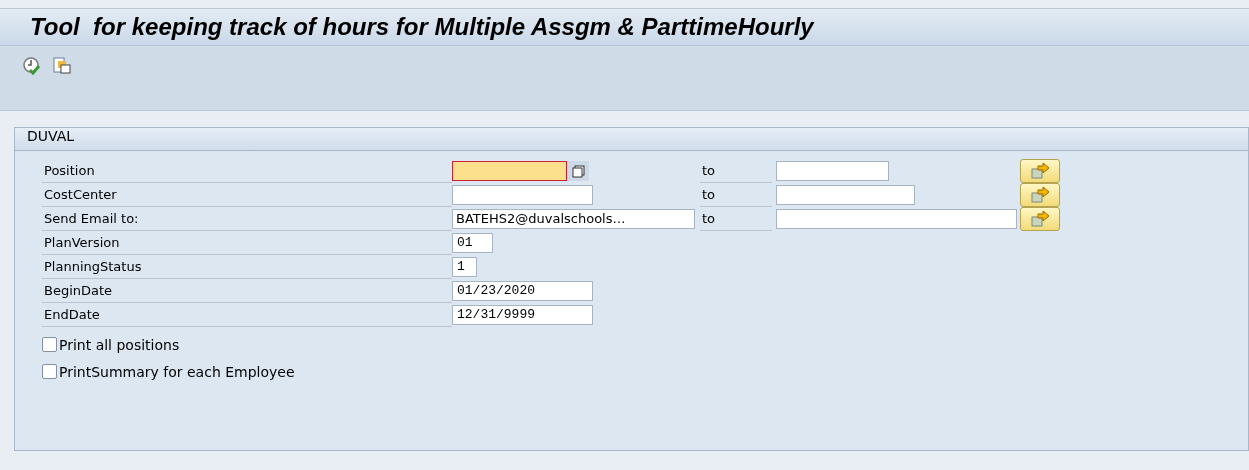  What do you see at coordinates (522, 315) in the screenshot?
I see `input-field: 12/31/9999` at bounding box center [522, 315].